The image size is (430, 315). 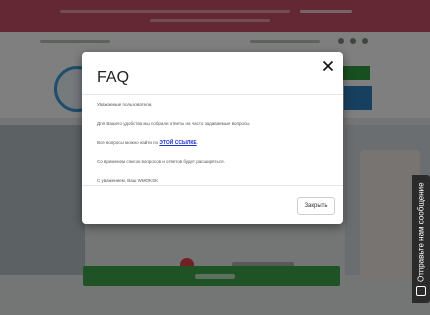 I want to click on modal-signature: С уважением, Ваш WMOKSK, so click(x=128, y=180).